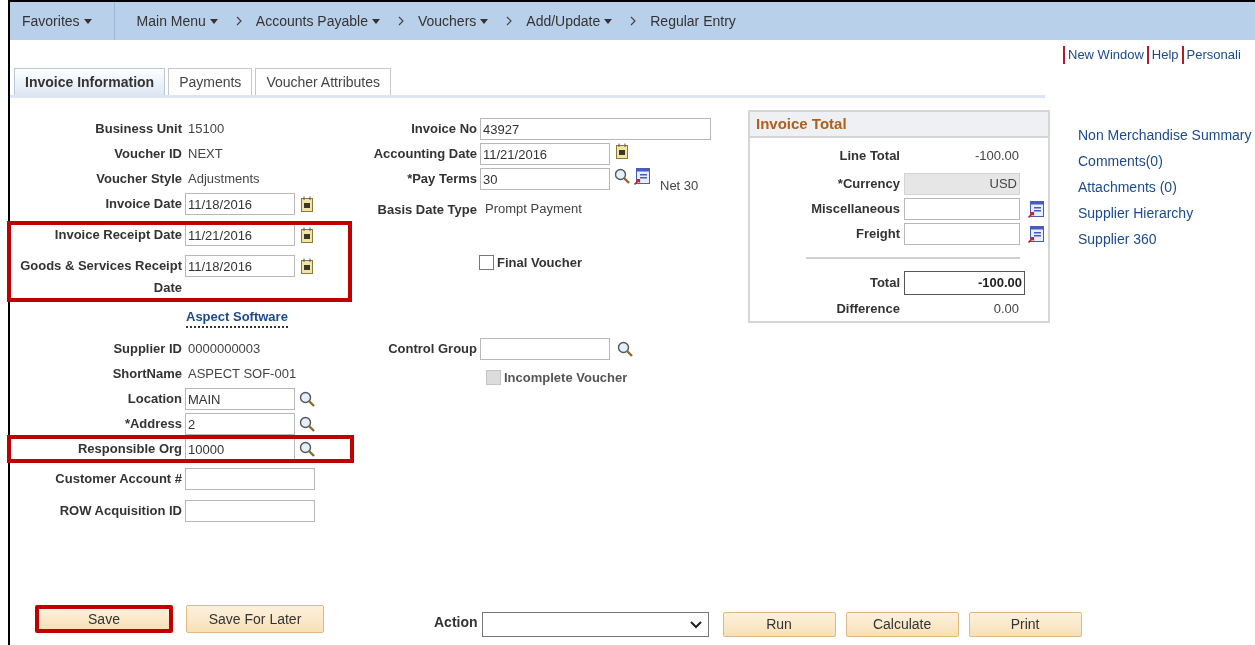 The width and height of the screenshot is (1255, 645). What do you see at coordinates (1166, 135) in the screenshot?
I see `side-link: Non Merchandise Summary` at bounding box center [1166, 135].